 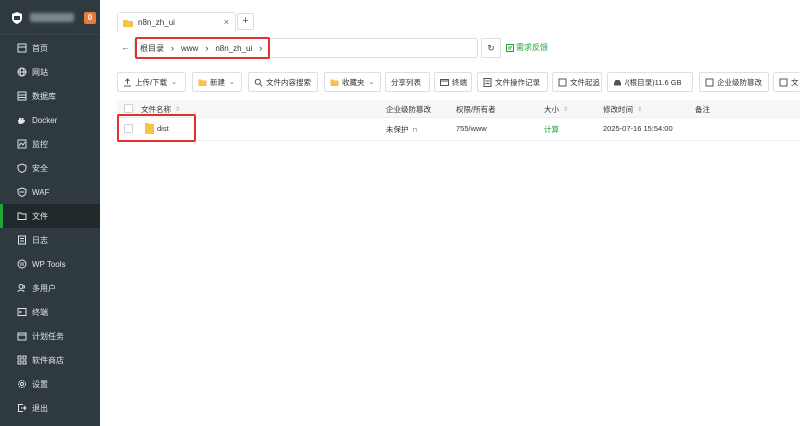 What do you see at coordinates (44, 288) in the screenshot?
I see `sidebar-item-label: 多用户` at bounding box center [44, 288].